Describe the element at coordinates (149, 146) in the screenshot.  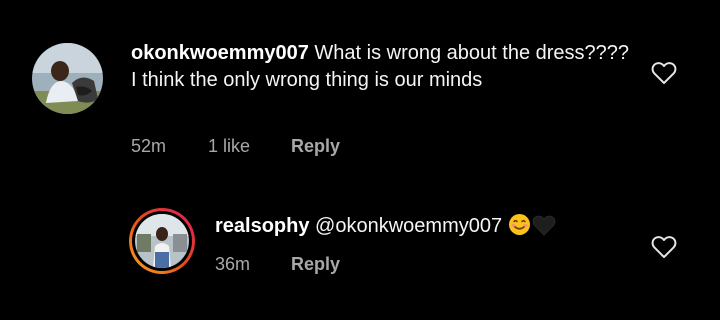
I see `comment-time: 52m` at that location.